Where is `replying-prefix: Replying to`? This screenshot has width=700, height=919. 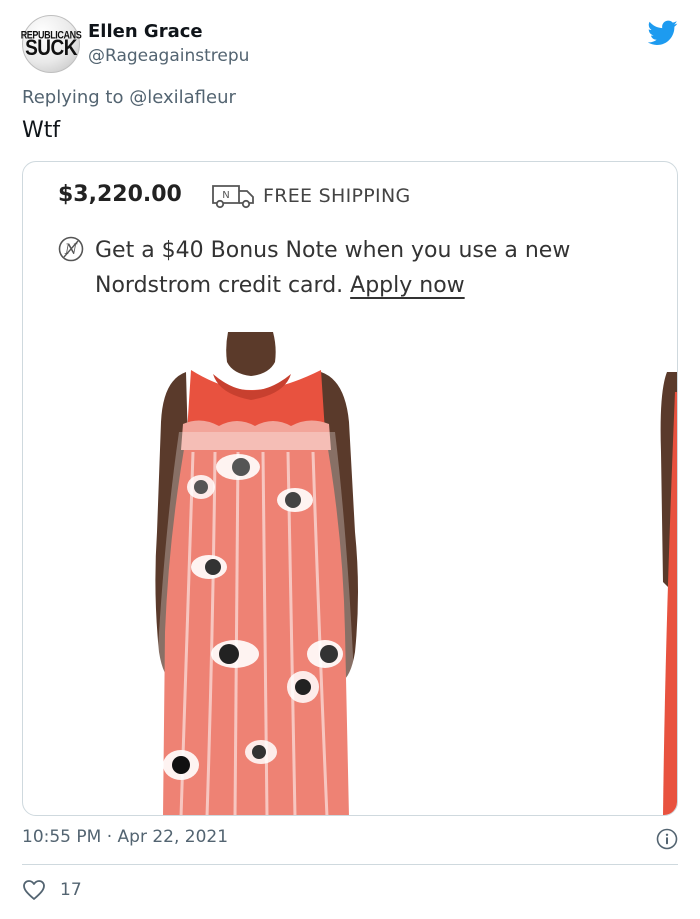
replying-prefix: Replying to is located at coordinates (73, 97).